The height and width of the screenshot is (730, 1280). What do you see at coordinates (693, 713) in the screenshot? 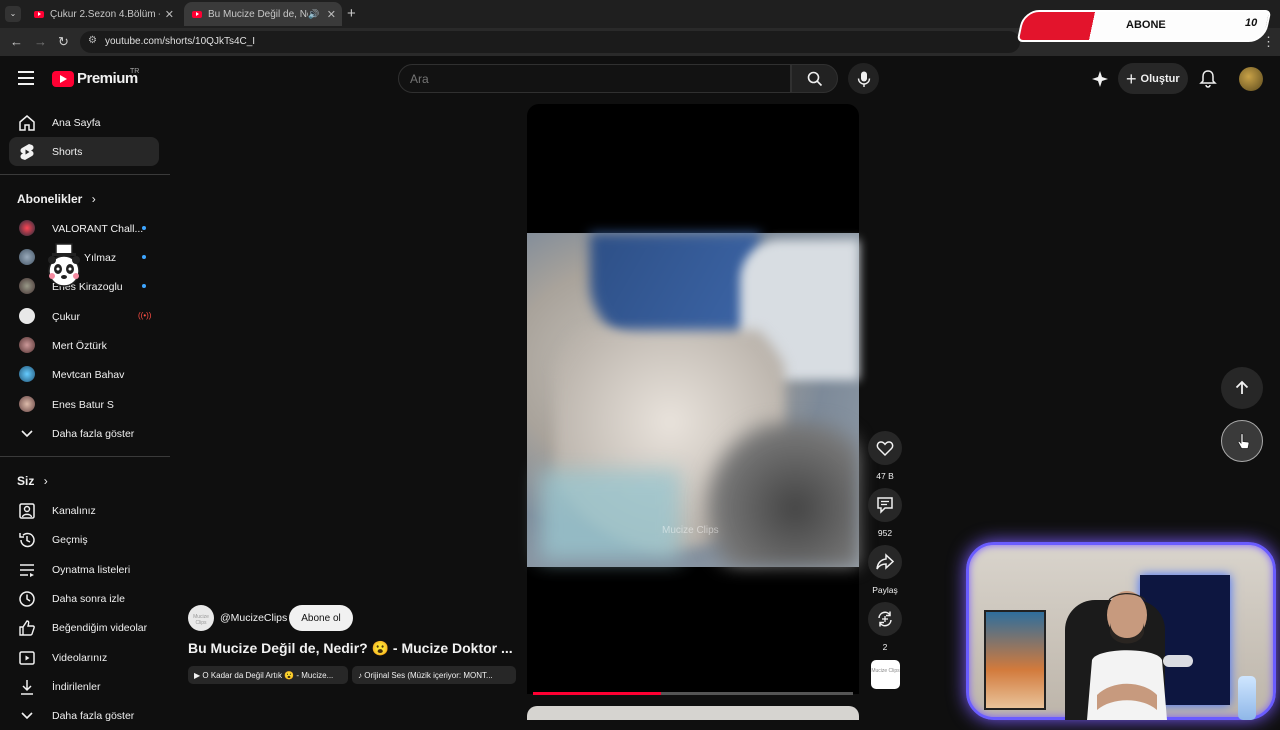
I see `next-short-preview` at bounding box center [693, 713].